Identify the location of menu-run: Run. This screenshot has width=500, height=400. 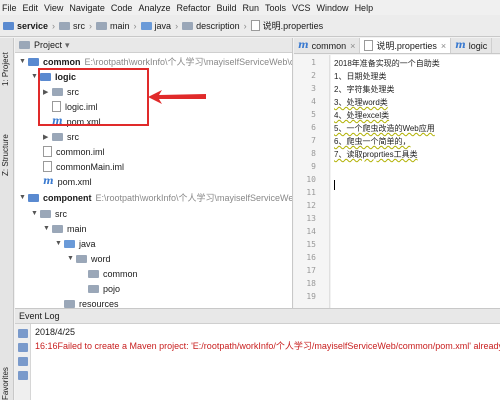
(251, 8).